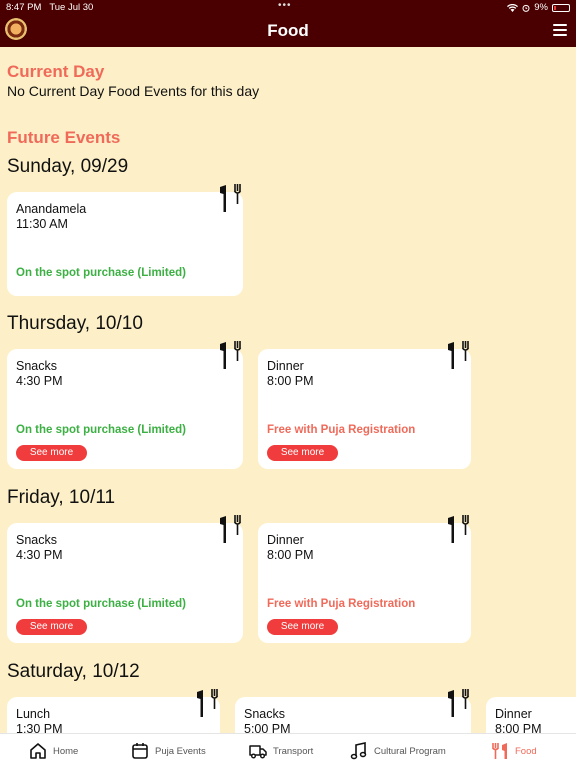 This screenshot has height=768, width=576. I want to click on day-heading: Friday, 10/11, so click(61, 497).